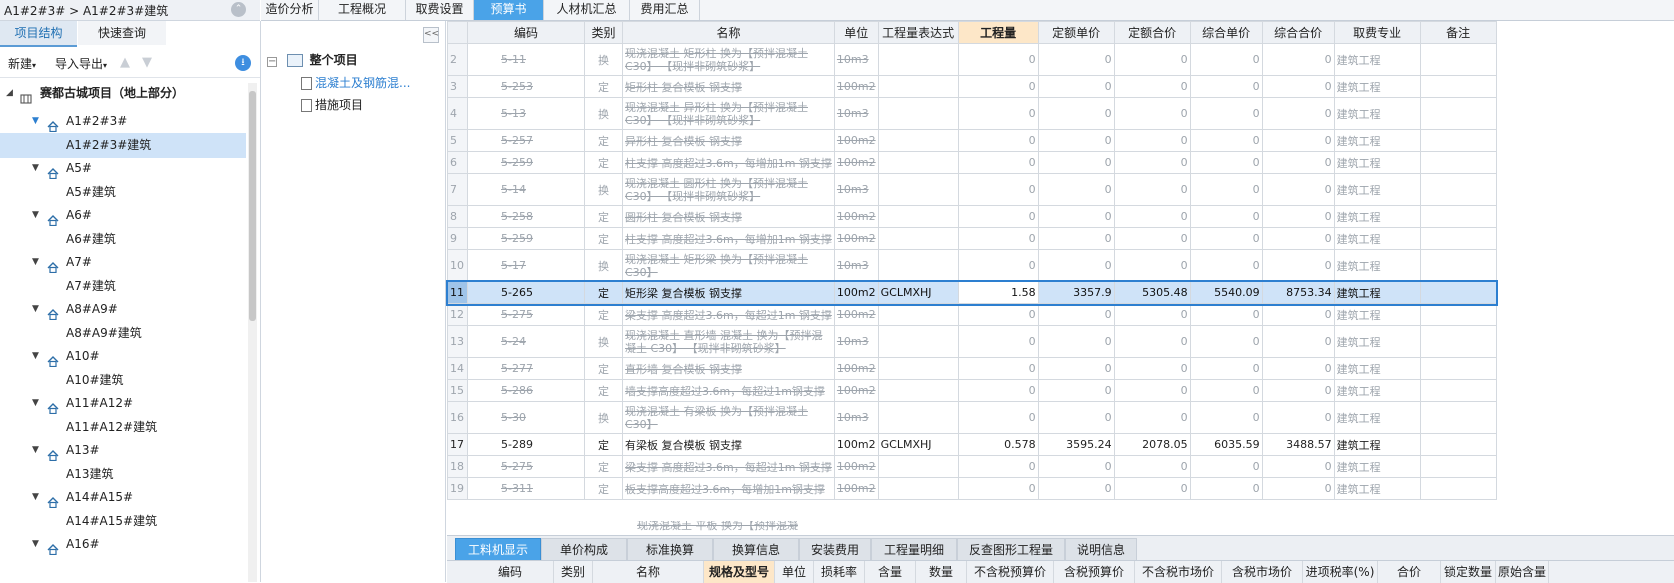  I want to click on scrollbar-thumb, so click(252, 206).